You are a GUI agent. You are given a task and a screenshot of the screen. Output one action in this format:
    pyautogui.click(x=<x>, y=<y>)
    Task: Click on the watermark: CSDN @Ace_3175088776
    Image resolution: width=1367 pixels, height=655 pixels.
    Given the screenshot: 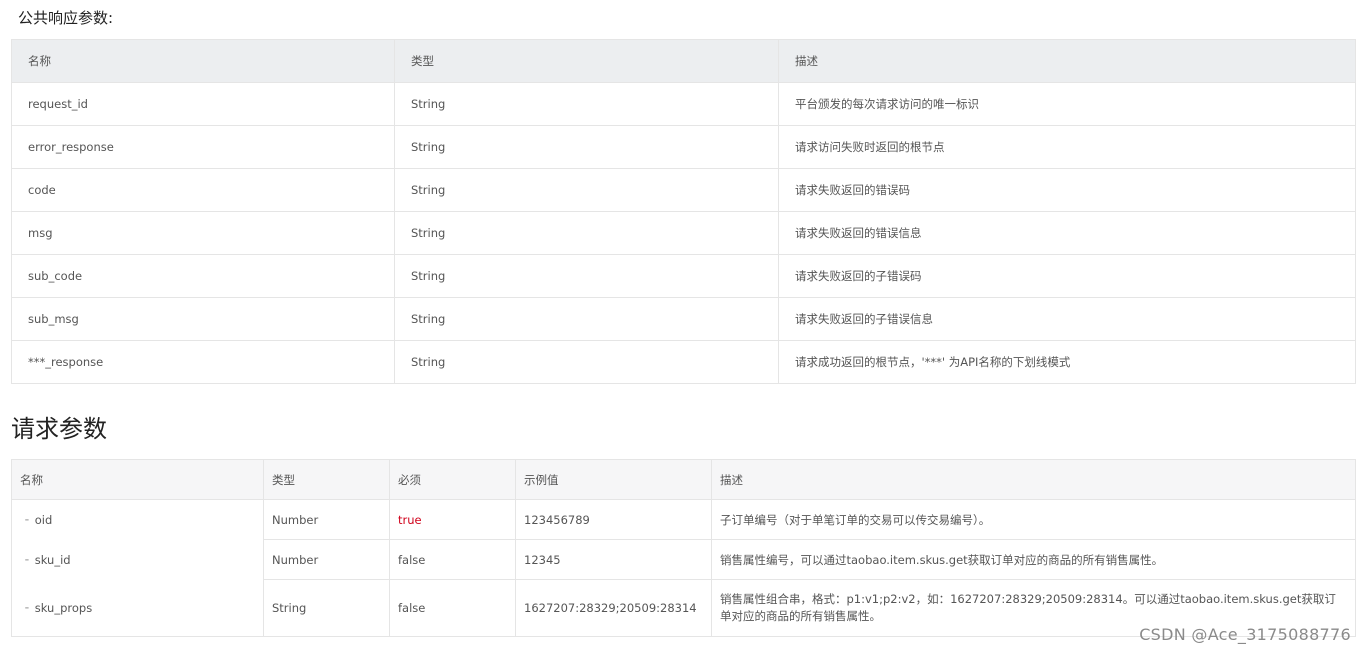 What is the action you would take?
    pyautogui.click(x=1245, y=634)
    